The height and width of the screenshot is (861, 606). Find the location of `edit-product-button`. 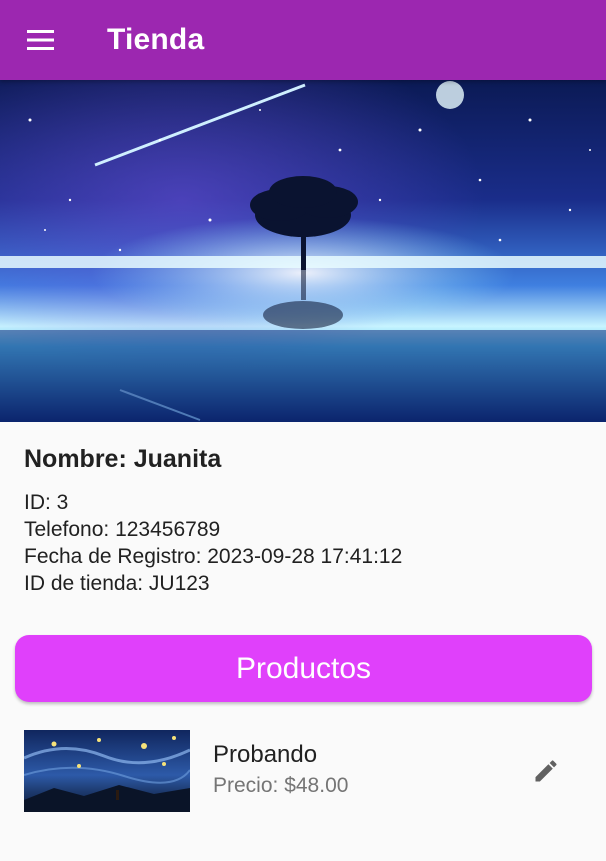

edit-product-button is located at coordinates (546, 771).